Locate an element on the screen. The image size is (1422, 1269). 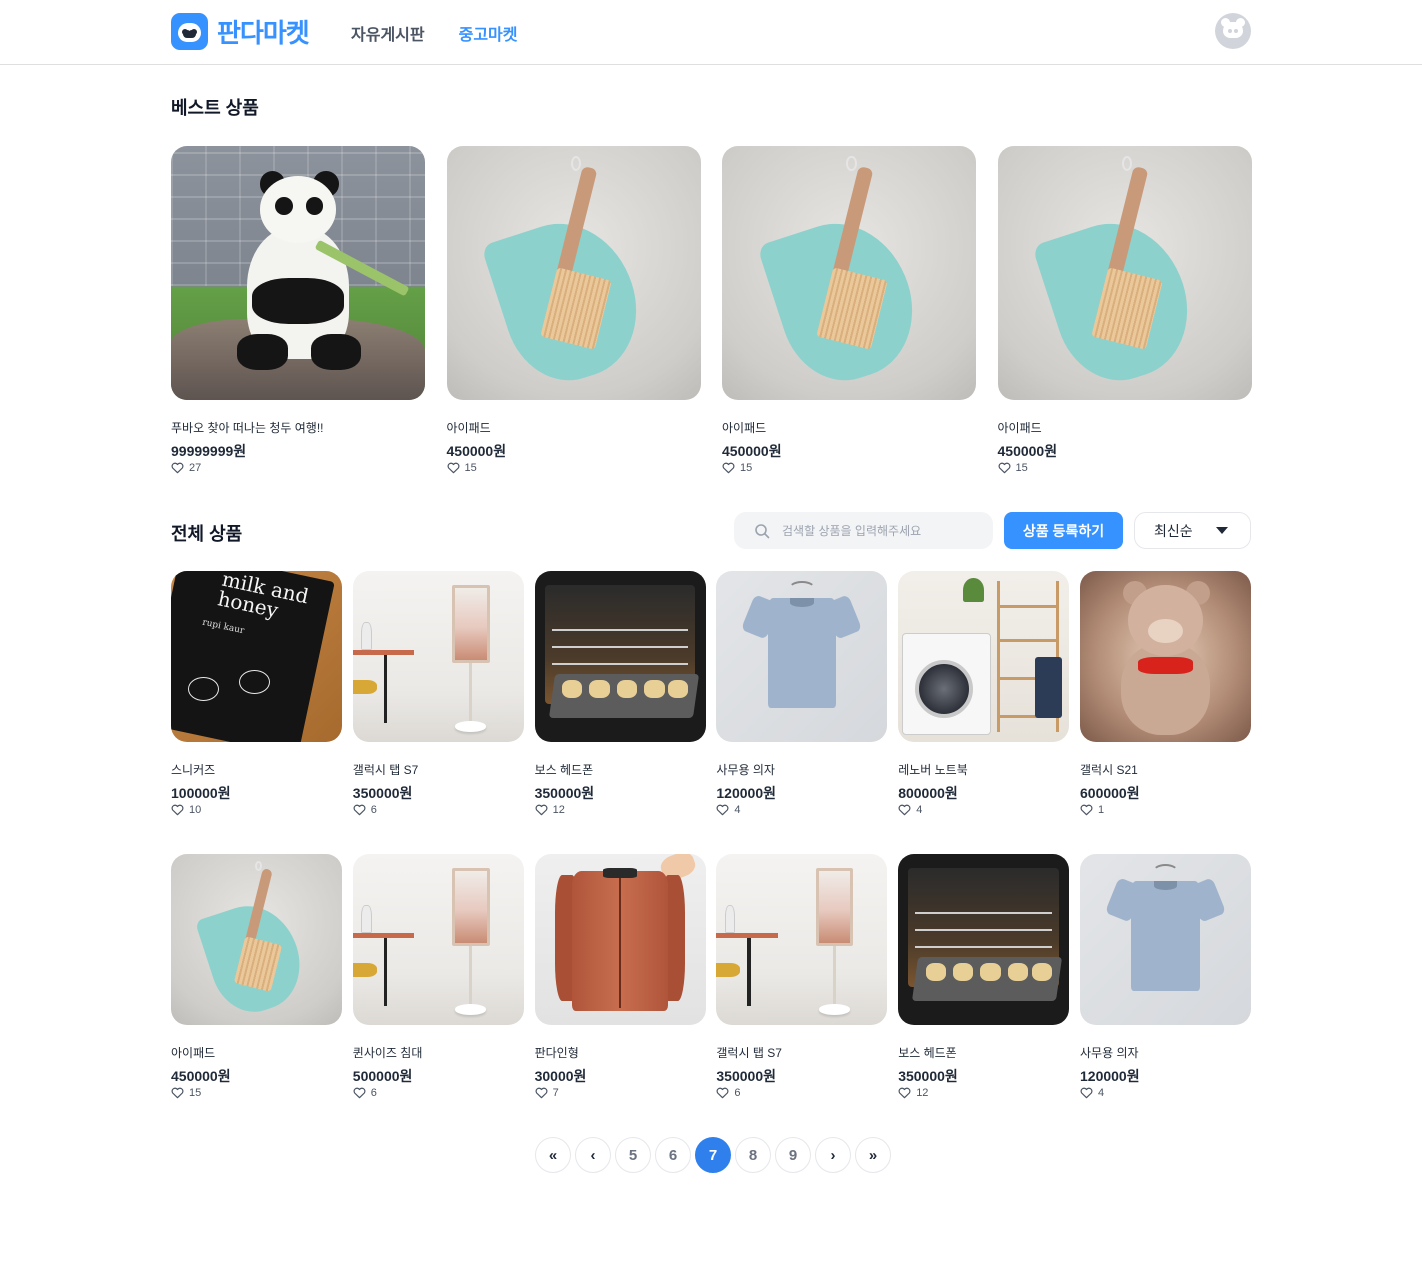
panda-logo-icon is located at coordinates (189, 31).